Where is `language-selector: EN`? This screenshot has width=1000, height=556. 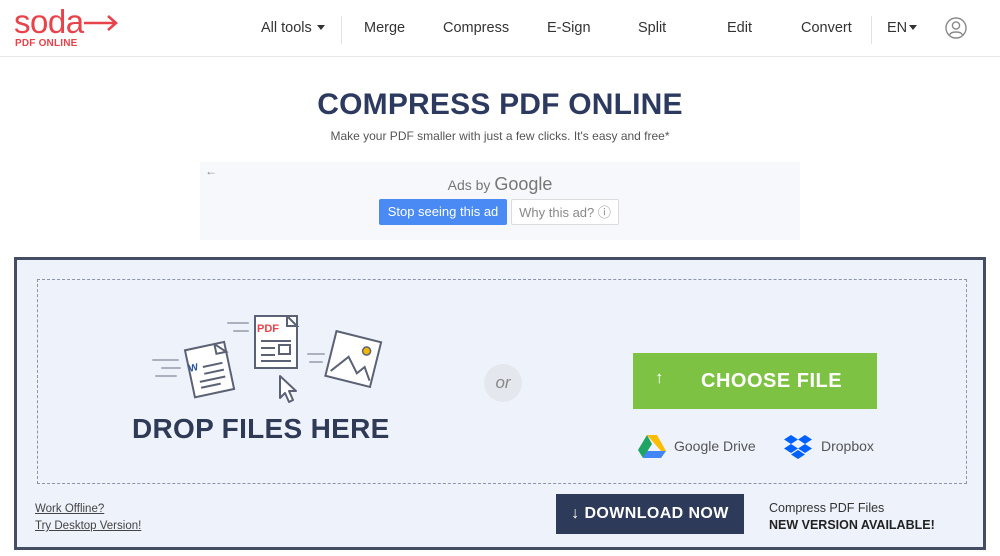 language-selector: EN is located at coordinates (902, 28).